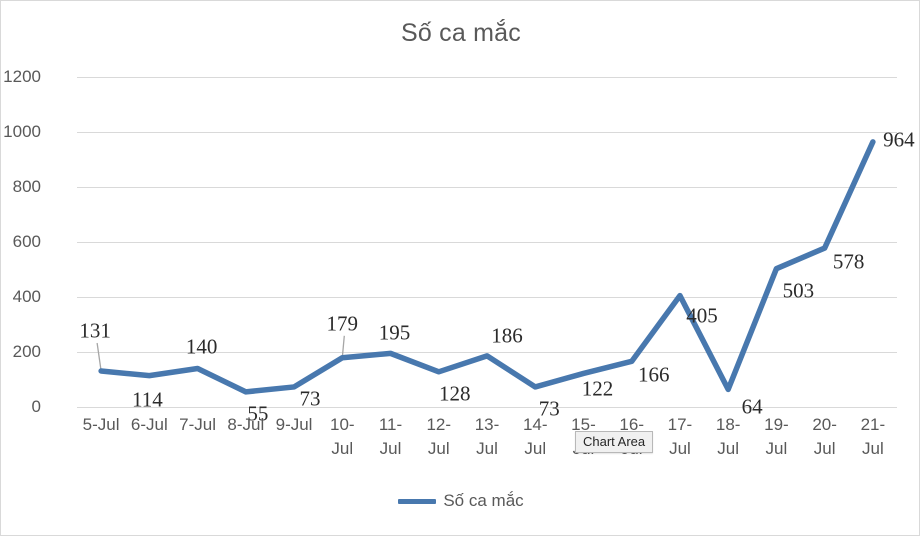 The image size is (920, 536). I want to click on y-axis-tick-label: 0, so click(36, 406).